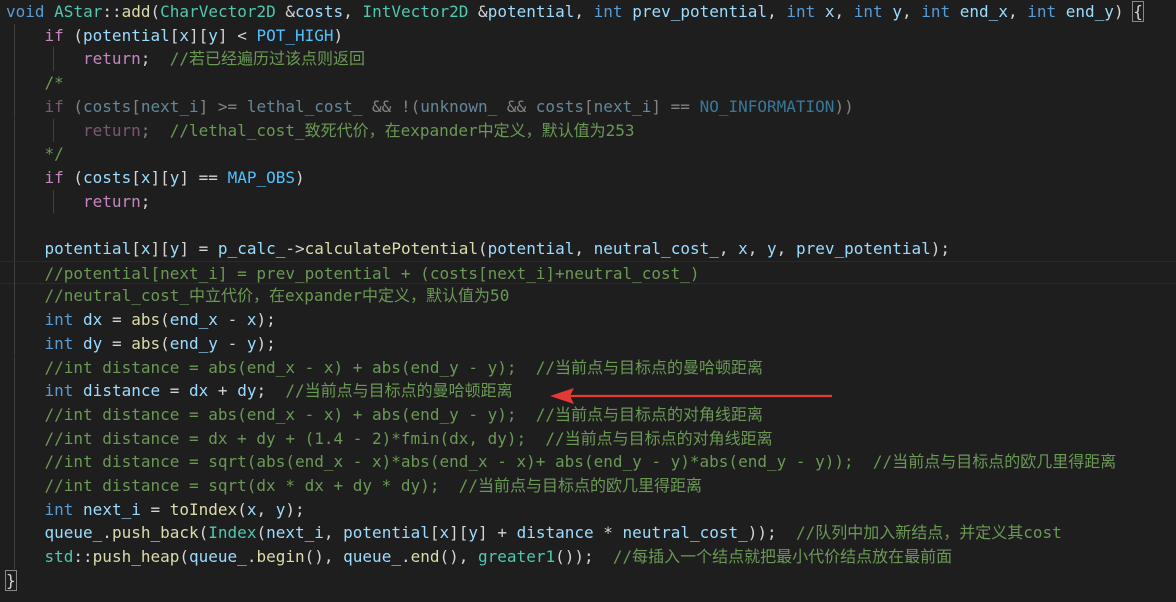 This screenshot has height=602, width=1176. I want to click on punctuation-token: ->, so click(295, 248).